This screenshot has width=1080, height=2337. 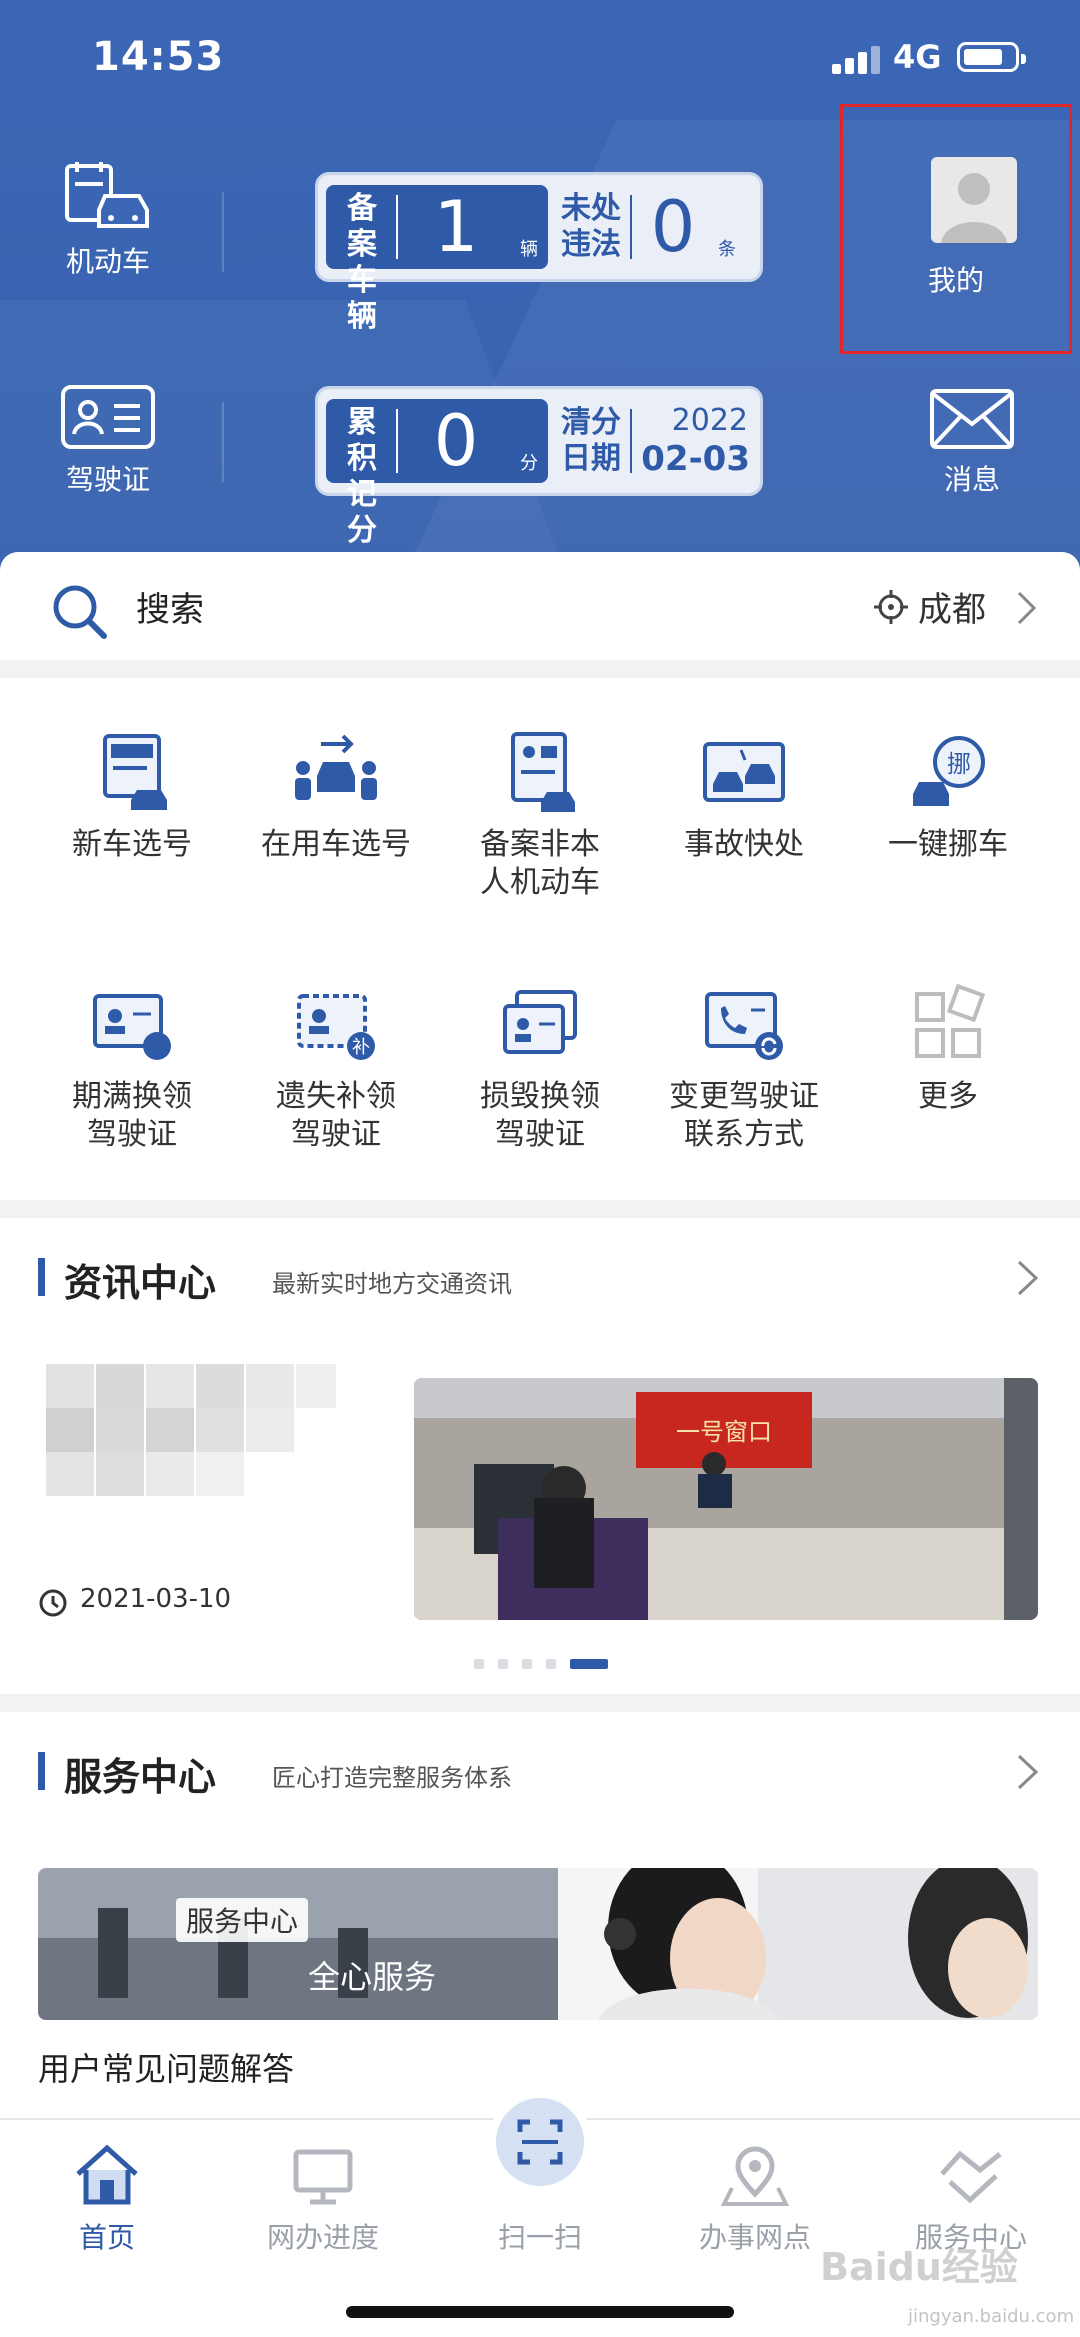 I want to click on service-change-contact: 变更驾驶证 联系方式, so click(x=744, y=1067).